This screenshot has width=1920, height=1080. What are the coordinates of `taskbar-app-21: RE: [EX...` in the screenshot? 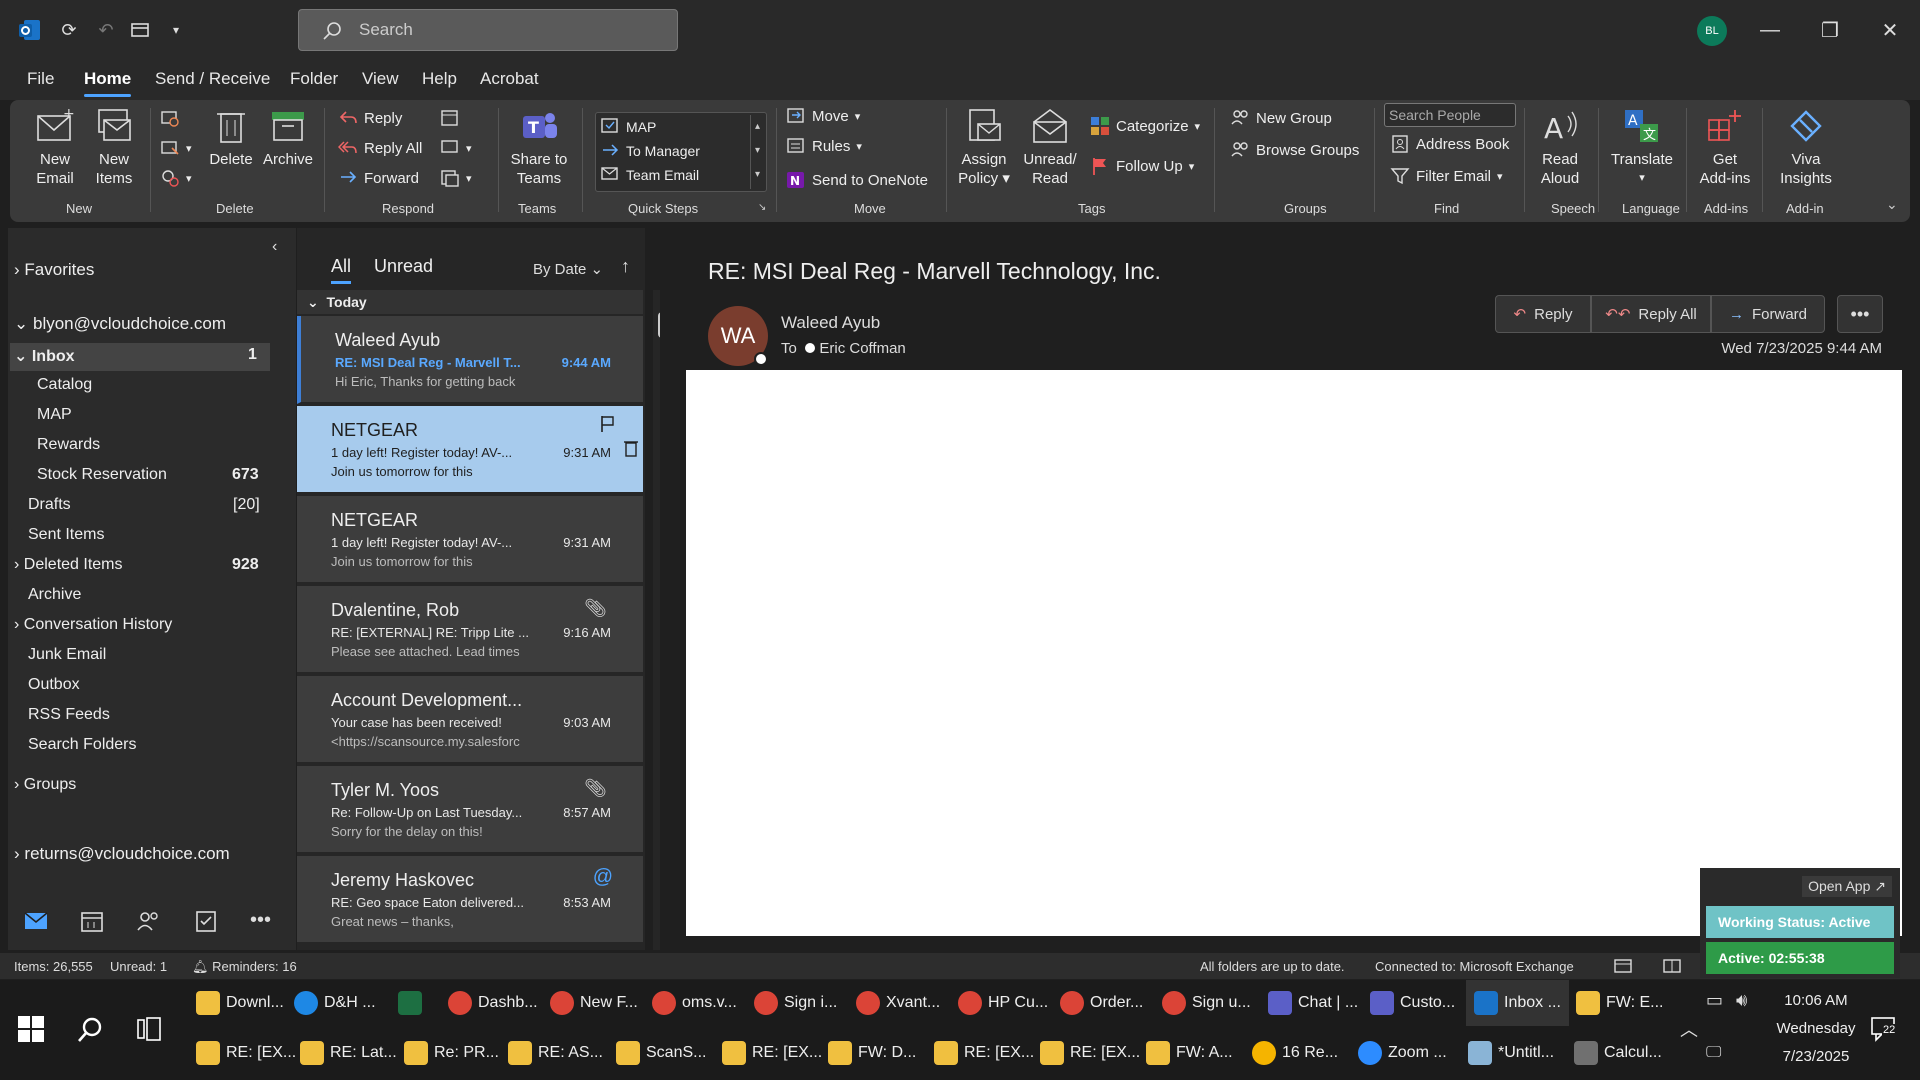 It's located at (772, 1053).